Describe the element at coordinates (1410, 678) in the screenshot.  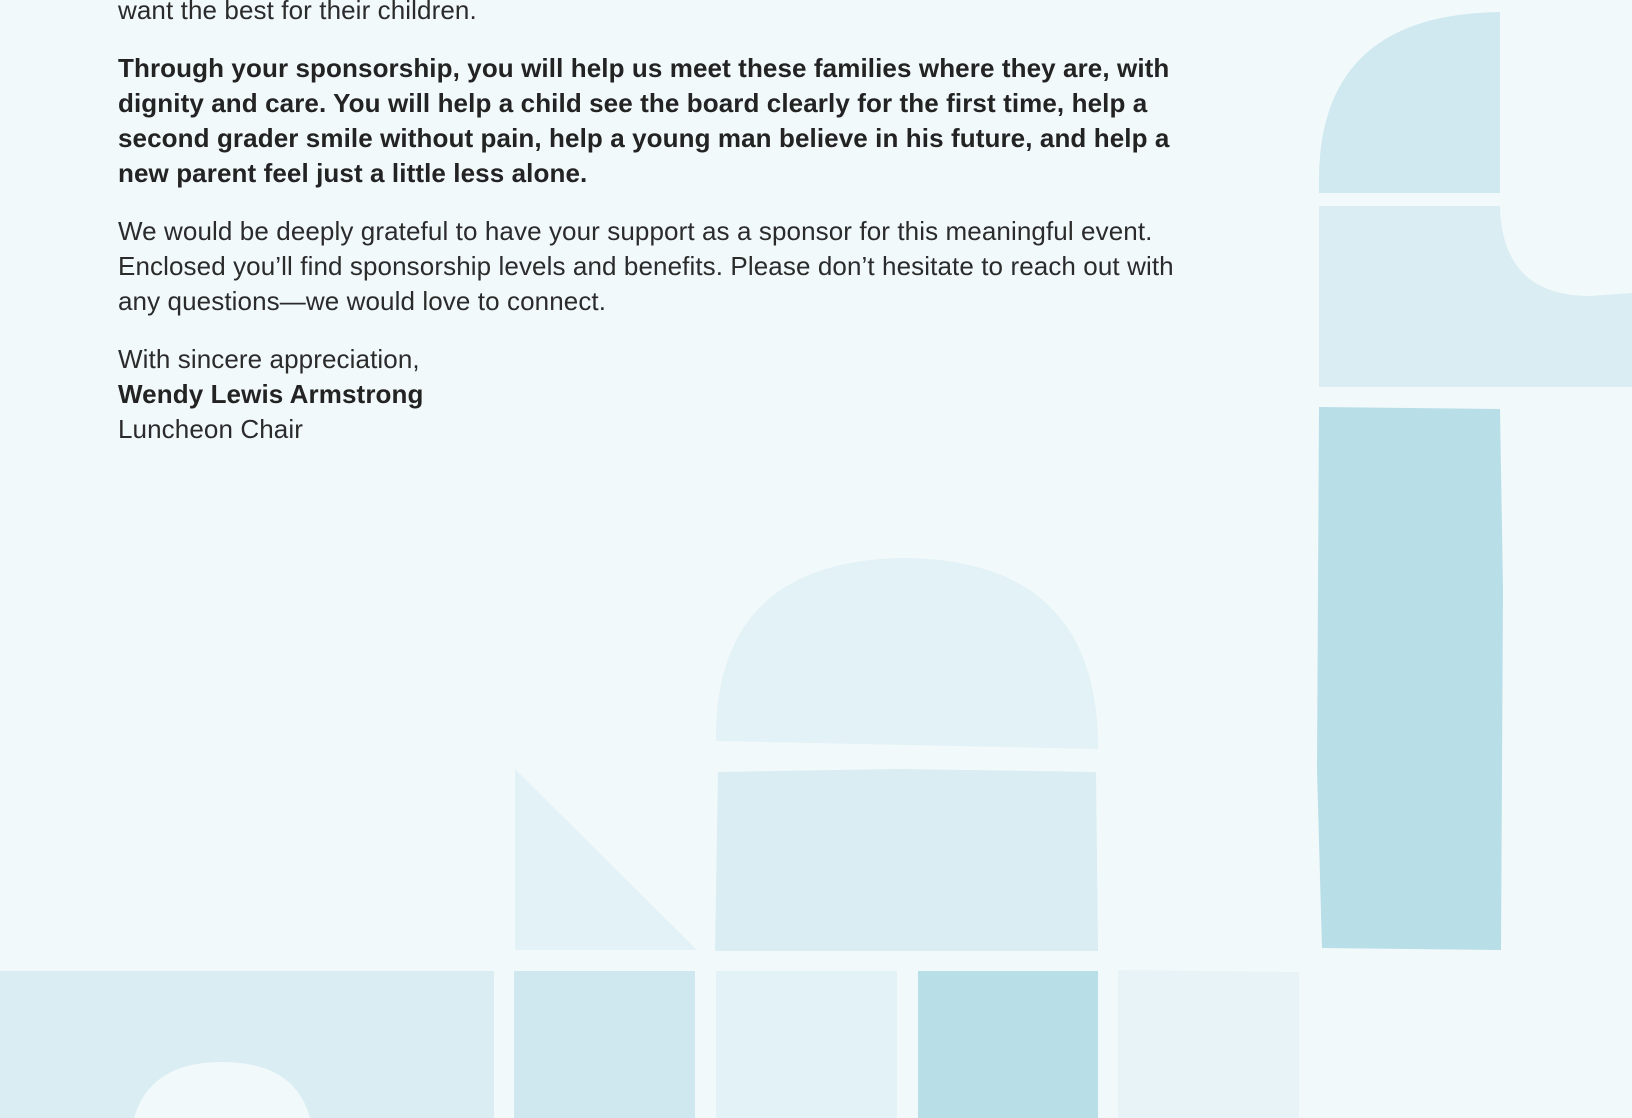
I see `tall-bar-shape` at that location.